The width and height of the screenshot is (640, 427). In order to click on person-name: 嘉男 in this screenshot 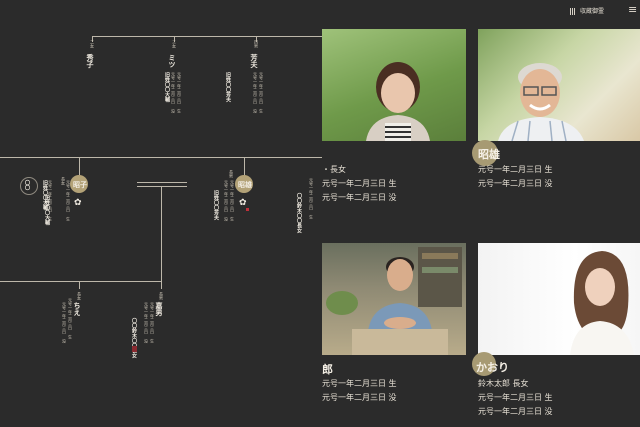, I will do `click(159, 309)`.